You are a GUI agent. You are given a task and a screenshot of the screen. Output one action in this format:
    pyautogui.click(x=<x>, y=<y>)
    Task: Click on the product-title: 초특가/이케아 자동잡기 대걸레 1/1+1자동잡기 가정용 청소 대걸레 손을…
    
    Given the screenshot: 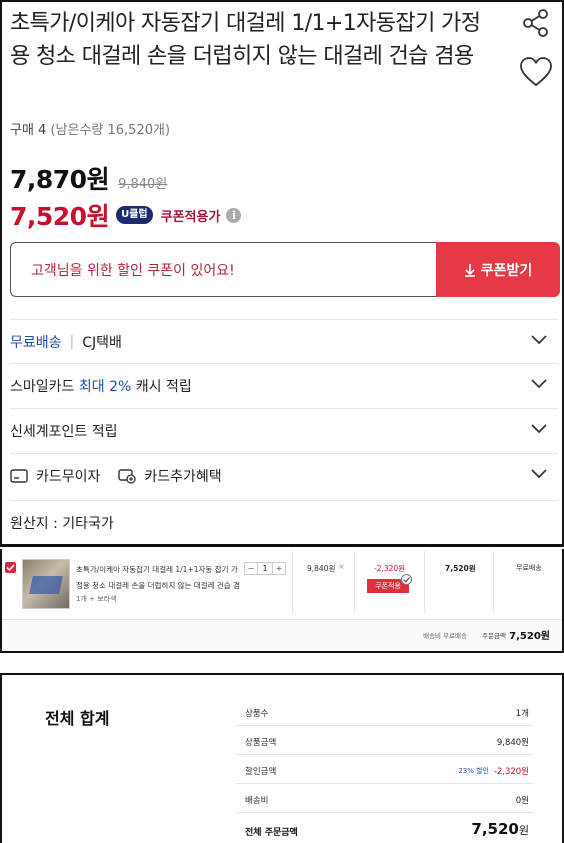 What is the action you would take?
    pyautogui.click(x=245, y=40)
    